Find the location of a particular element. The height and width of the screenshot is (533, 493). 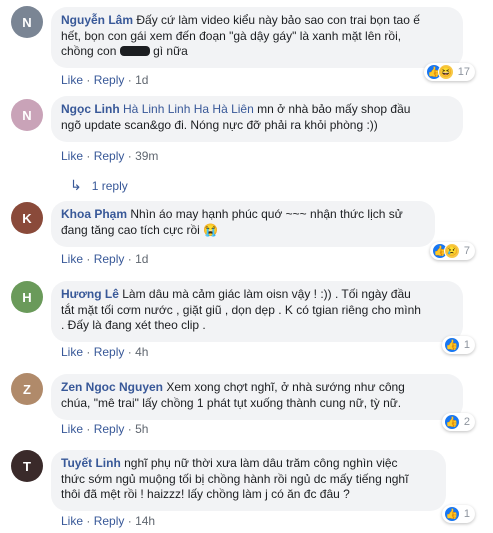

avatar: K is located at coordinates (27, 218).